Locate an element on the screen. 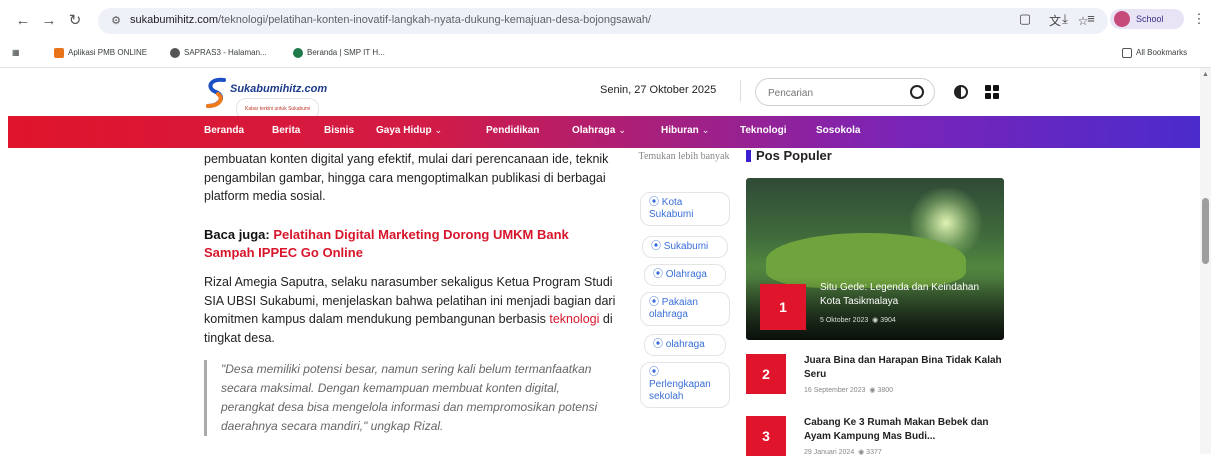 The height and width of the screenshot is (462, 1211). page-scrollbar: ▲ is located at coordinates (1205, 261).